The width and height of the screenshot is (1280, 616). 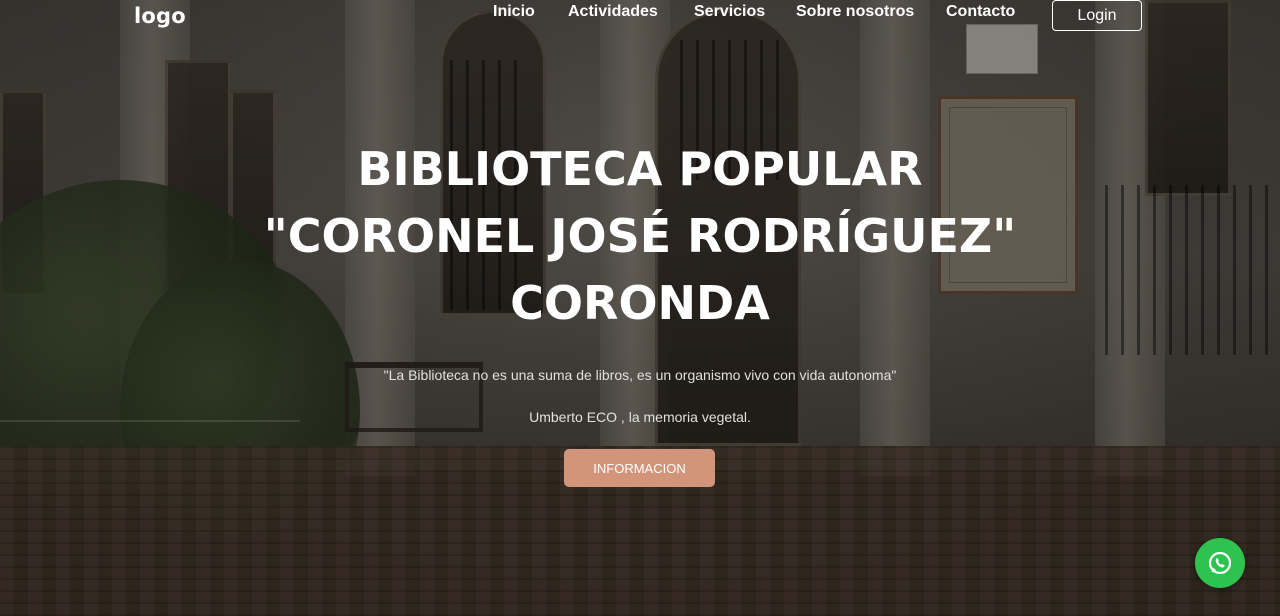 What do you see at coordinates (1008, 195) in the screenshot?
I see `library-sign-board` at bounding box center [1008, 195].